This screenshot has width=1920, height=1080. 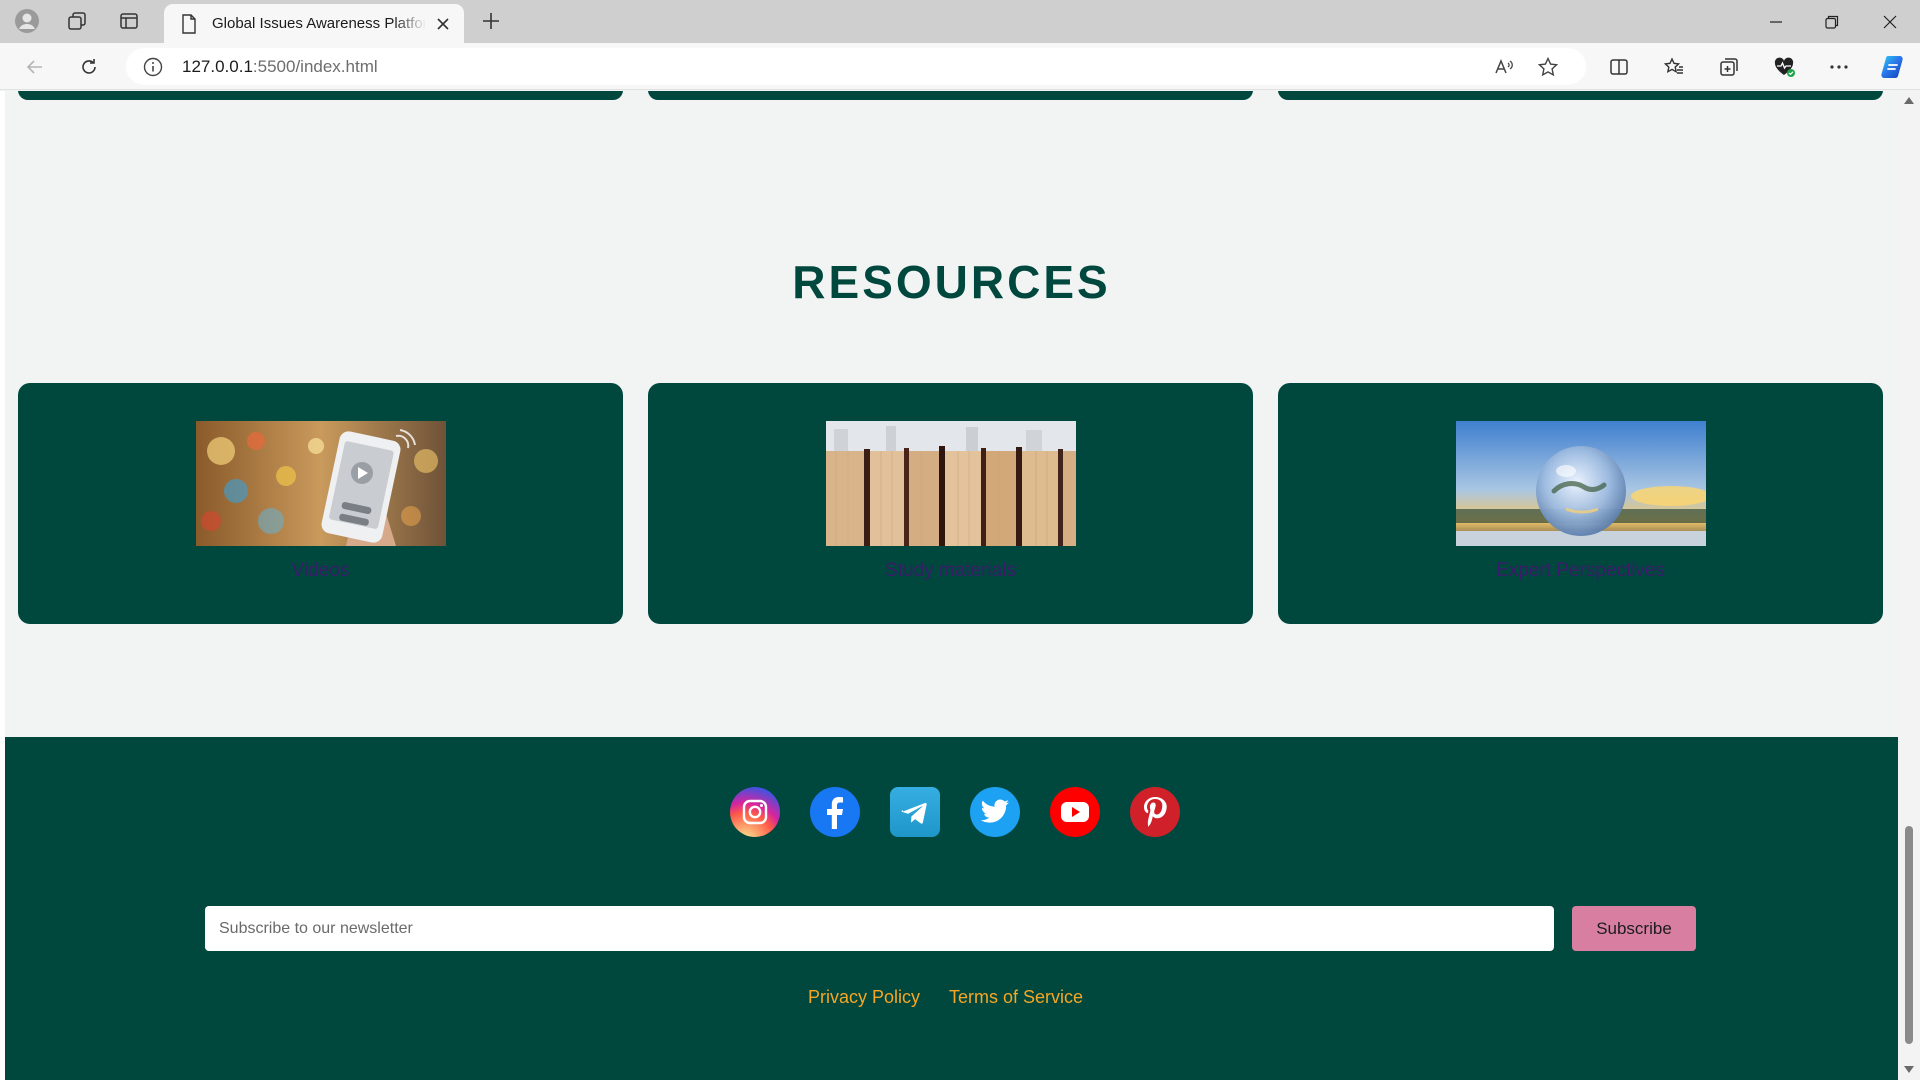 I want to click on restore-icon, so click(x=1832, y=22).